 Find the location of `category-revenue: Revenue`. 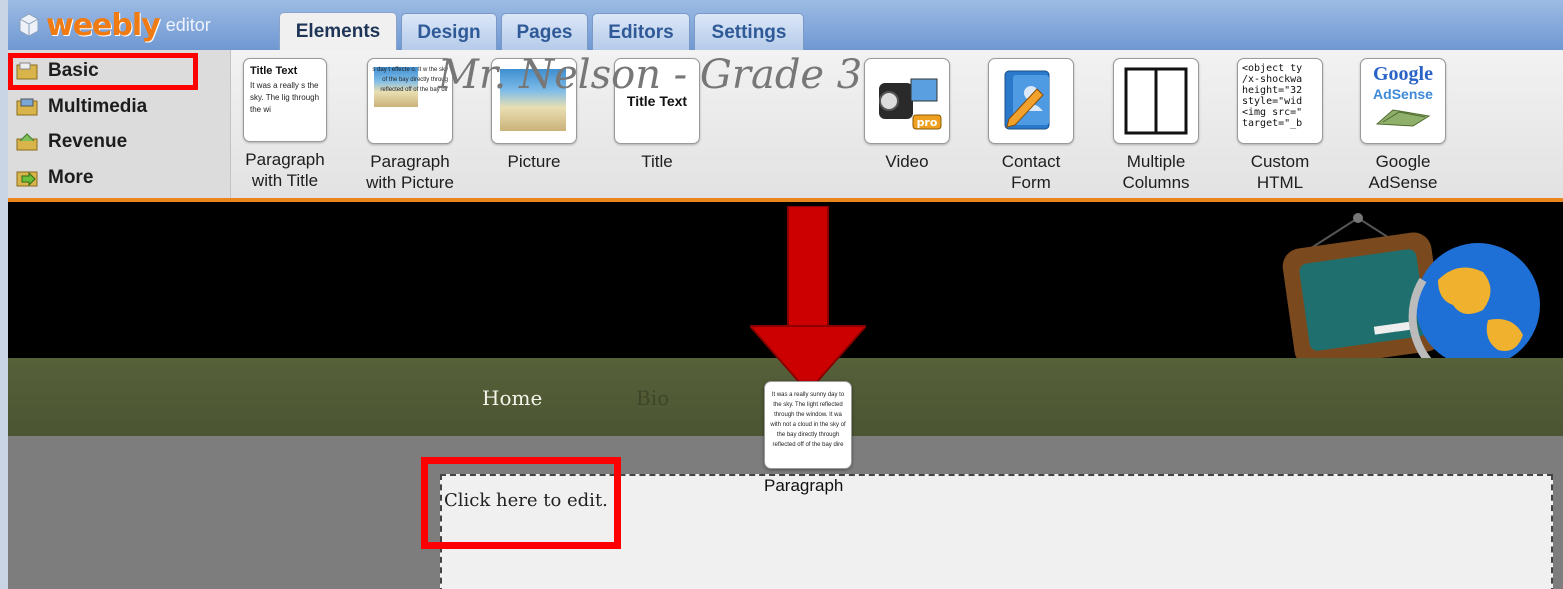

category-revenue: Revenue is located at coordinates (71, 142).